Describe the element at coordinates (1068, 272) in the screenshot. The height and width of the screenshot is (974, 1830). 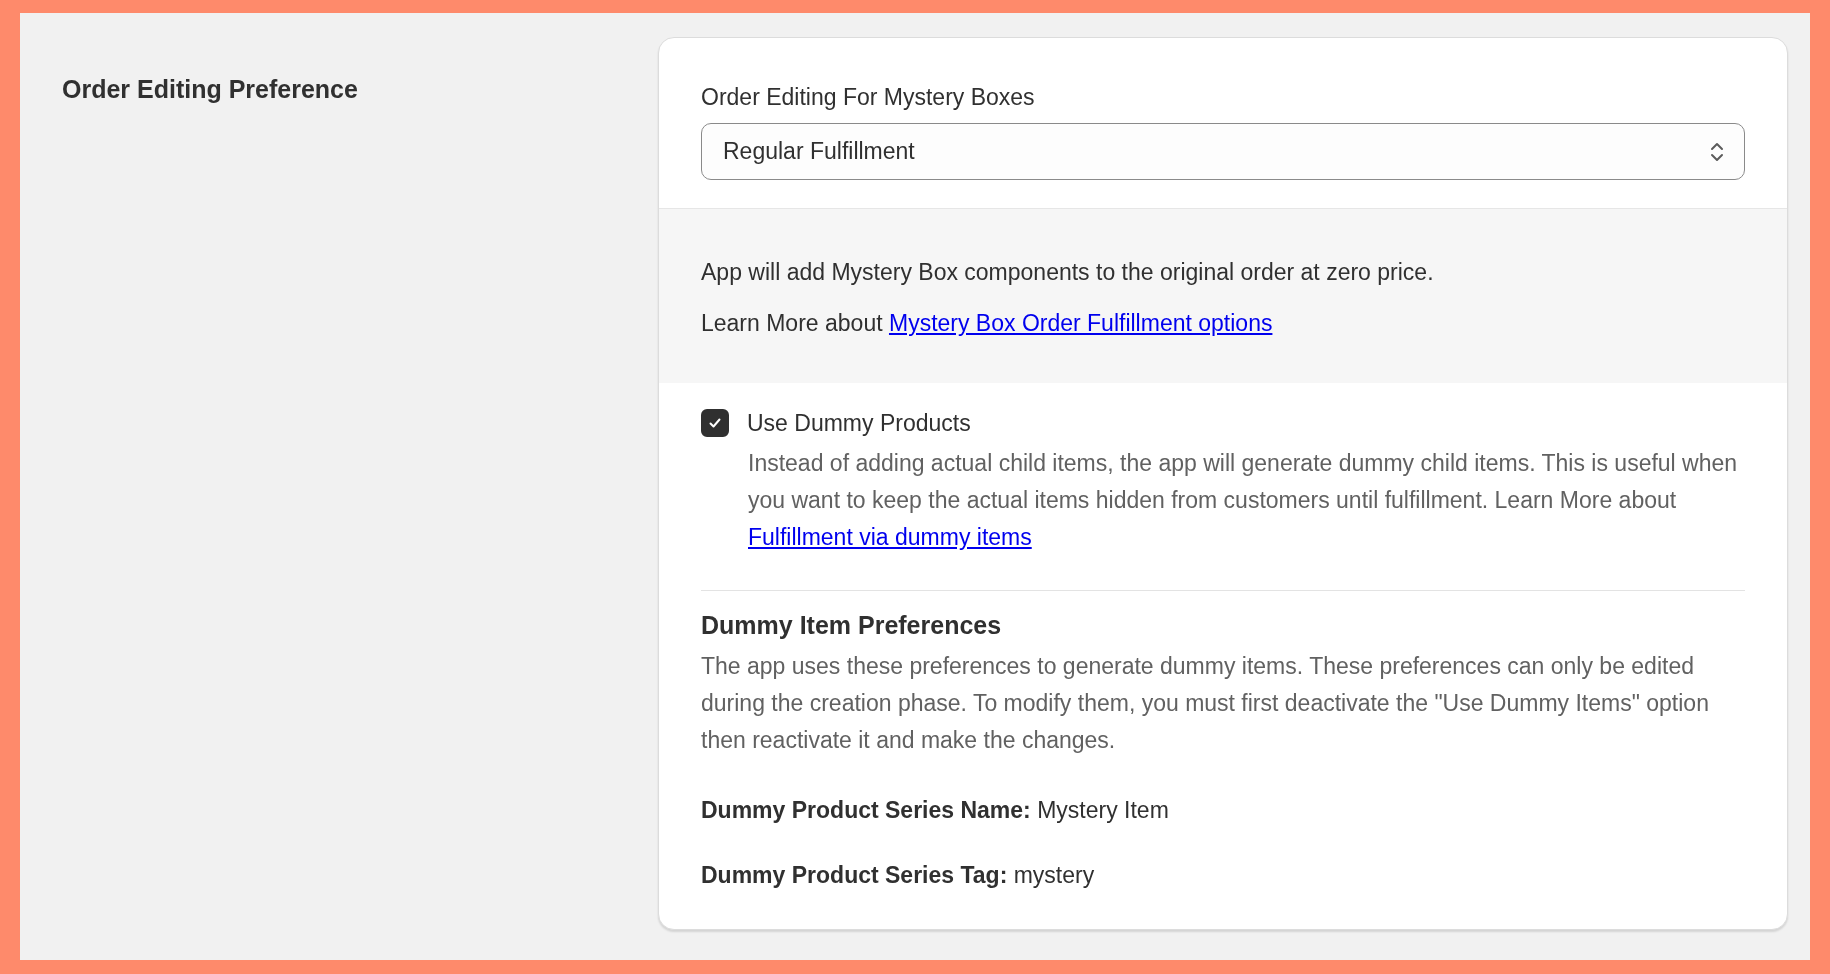
I see `info-text: App will add Mystery Box components to the original order at zero price.` at that location.